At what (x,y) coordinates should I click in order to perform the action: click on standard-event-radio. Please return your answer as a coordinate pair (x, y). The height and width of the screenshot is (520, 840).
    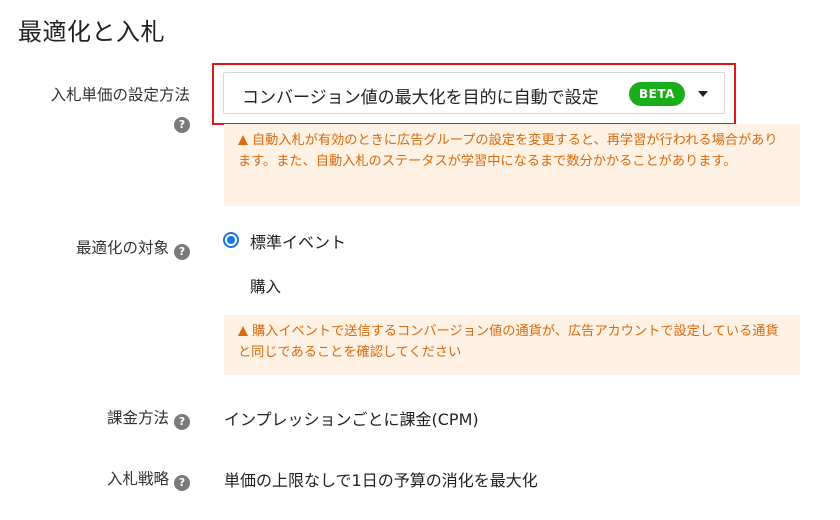
    Looking at the image, I should click on (231, 240).